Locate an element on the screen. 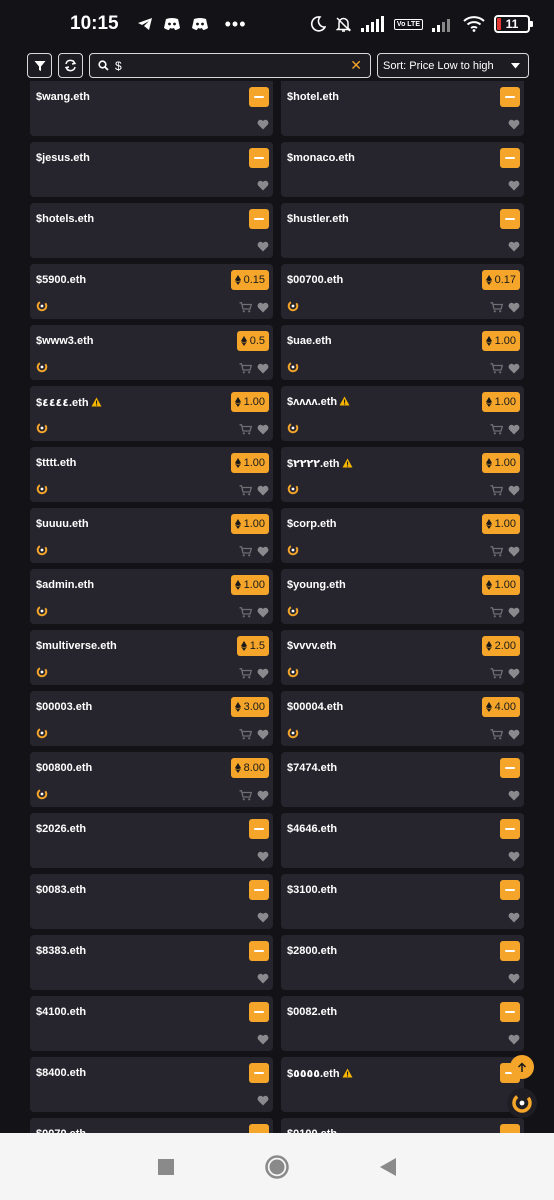 The width and height of the screenshot is (554, 1200). domain-card: $jesus.eth is located at coordinates (151, 169).